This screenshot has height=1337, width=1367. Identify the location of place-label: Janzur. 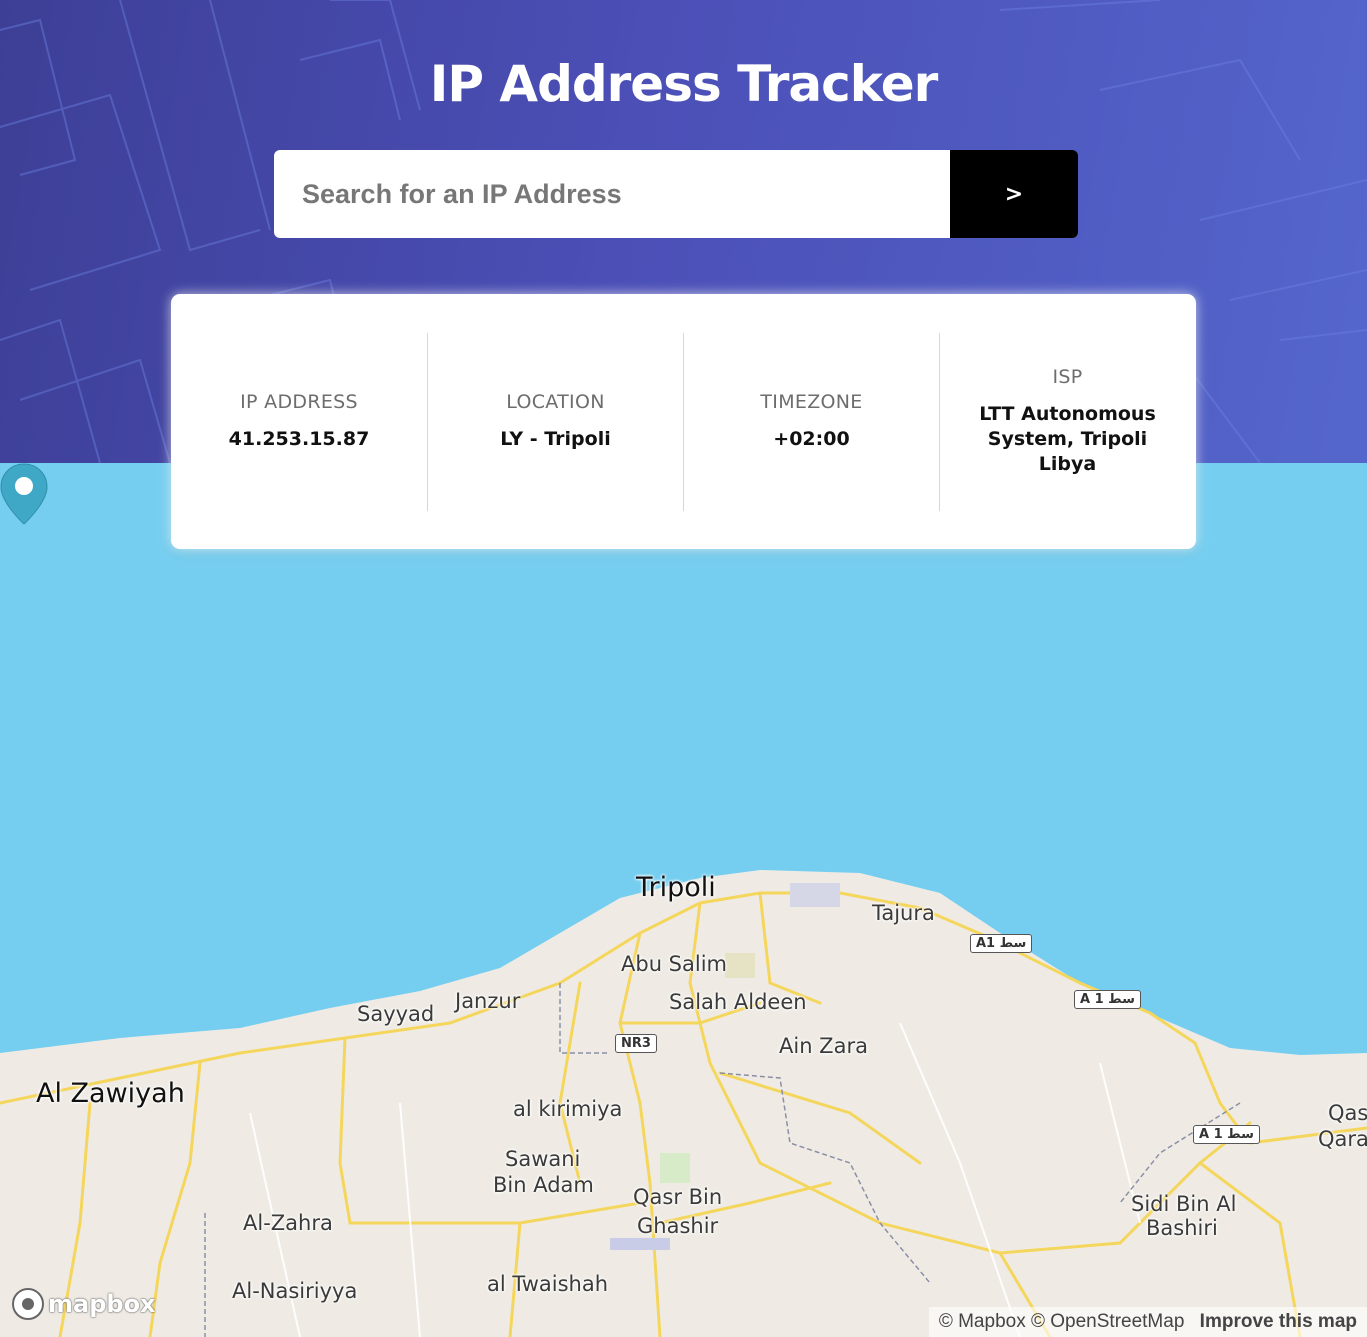
(488, 1001).